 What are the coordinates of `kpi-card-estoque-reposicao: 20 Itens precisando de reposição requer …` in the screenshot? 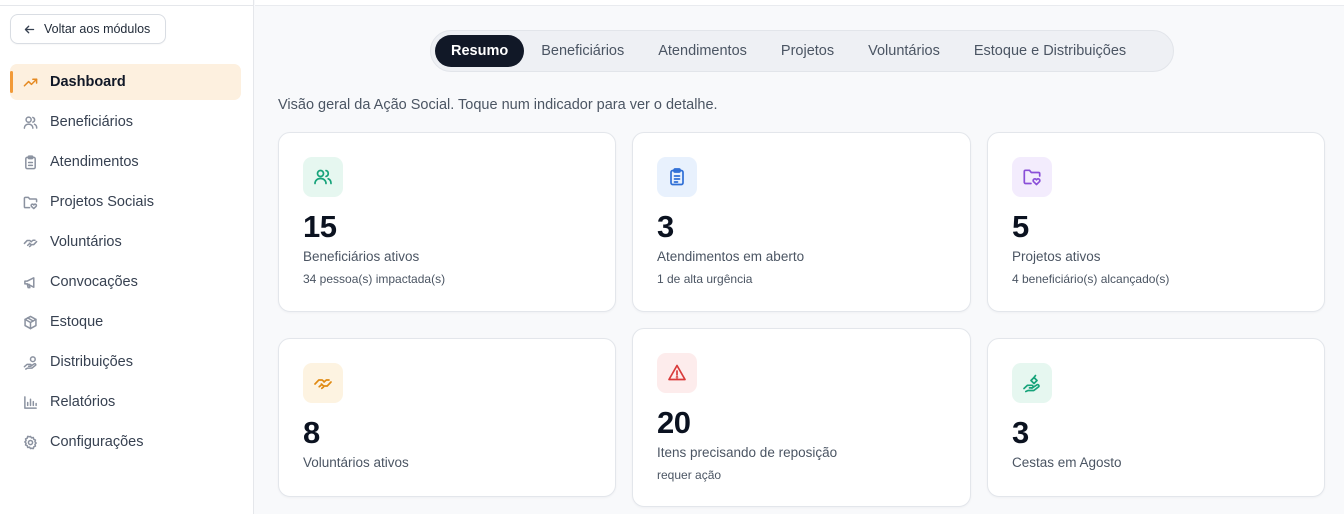 It's located at (801, 417).